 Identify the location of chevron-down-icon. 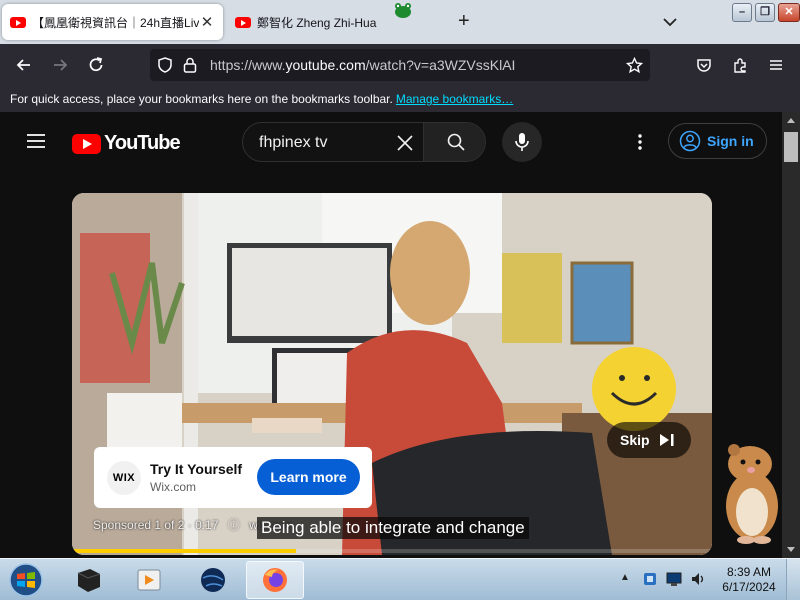
(670, 22).